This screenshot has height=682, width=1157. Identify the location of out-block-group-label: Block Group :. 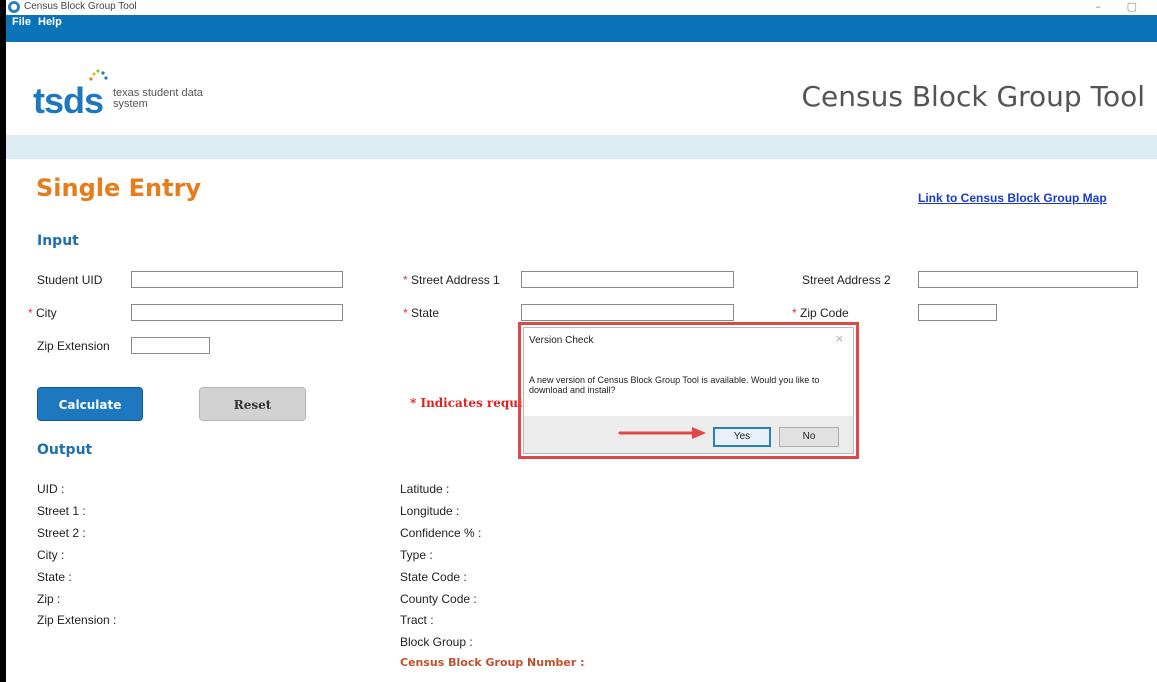
(436, 642).